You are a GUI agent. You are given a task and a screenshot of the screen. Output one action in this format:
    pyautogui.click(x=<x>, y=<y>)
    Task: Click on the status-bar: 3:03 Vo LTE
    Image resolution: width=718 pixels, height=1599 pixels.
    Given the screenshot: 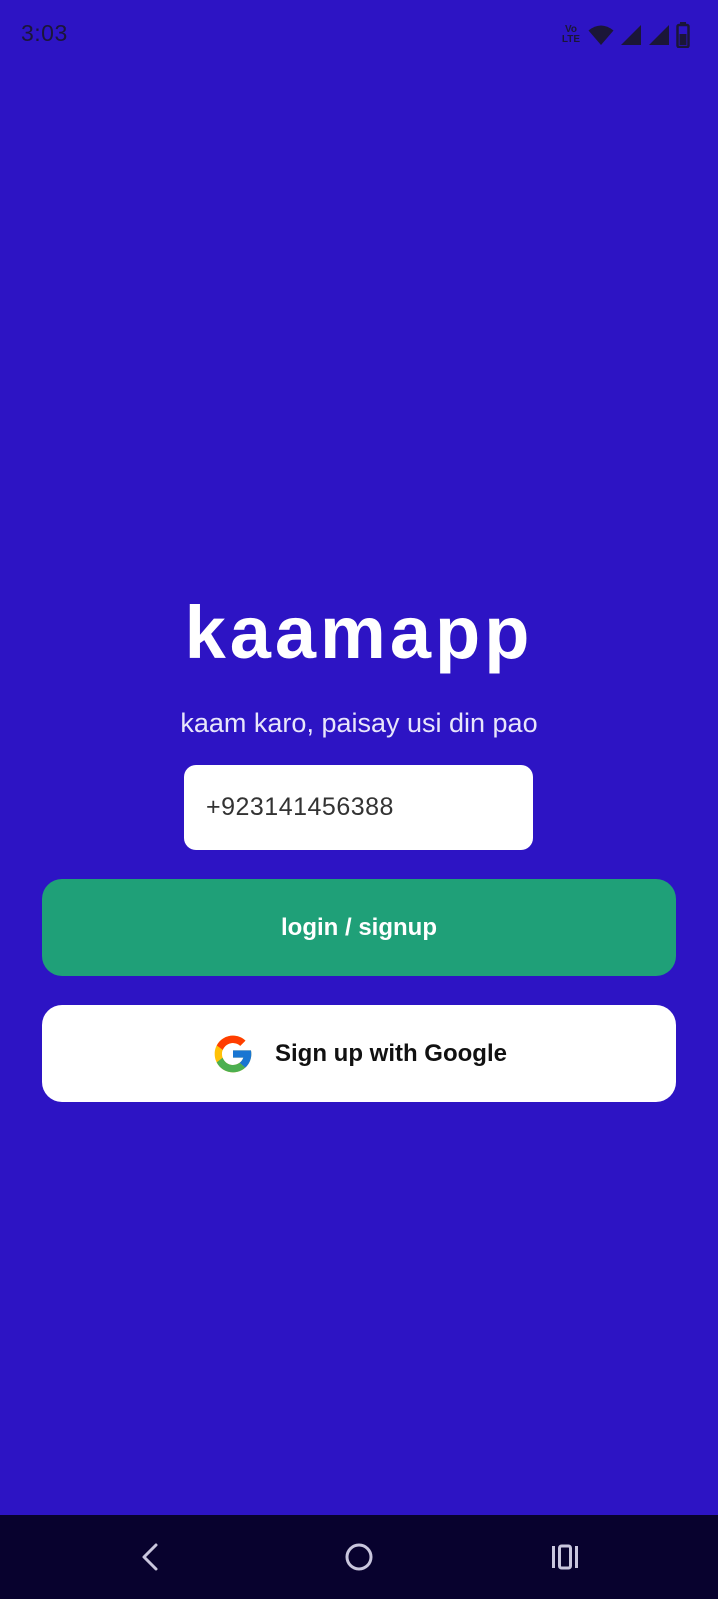 What is the action you would take?
    pyautogui.click(x=359, y=35)
    